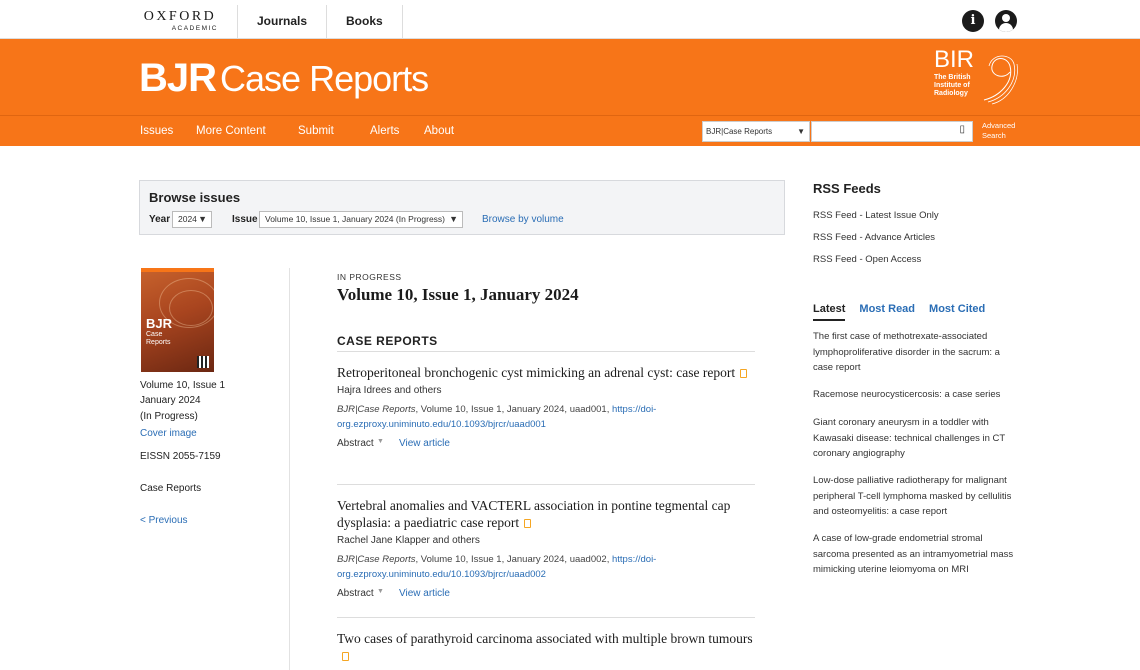 This screenshot has height=670, width=1140. Describe the element at coordinates (999, 125) in the screenshot. I see `advanced-line1: Advanced` at that location.